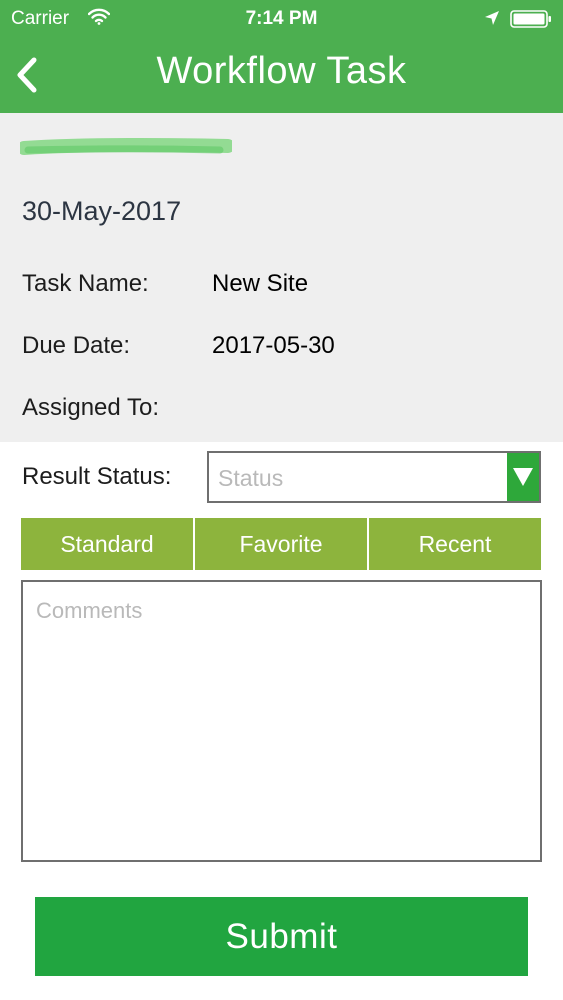 This screenshot has width=563, height=1000. I want to click on triangle-down-icon, so click(523, 477).